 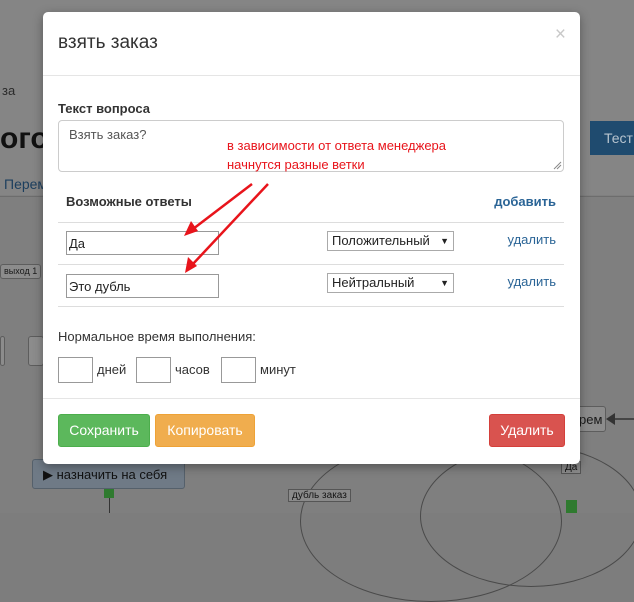 I want to click on background-test-button: Тест, so click(x=612, y=138).